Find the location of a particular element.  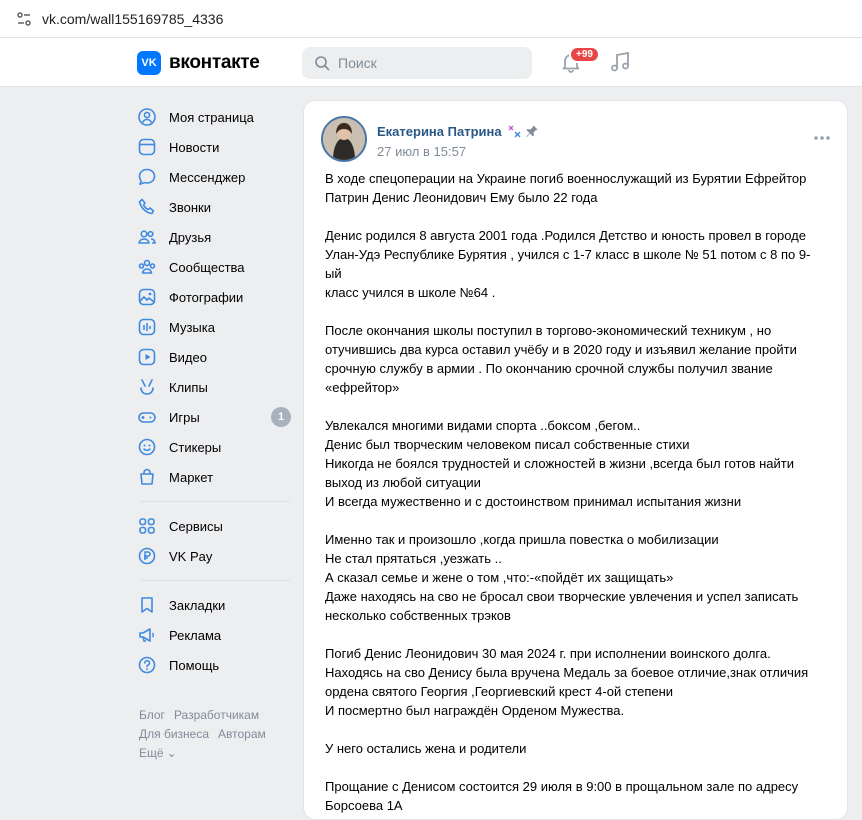

menu-item-stickers: Стикеры is located at coordinates (217, 447).